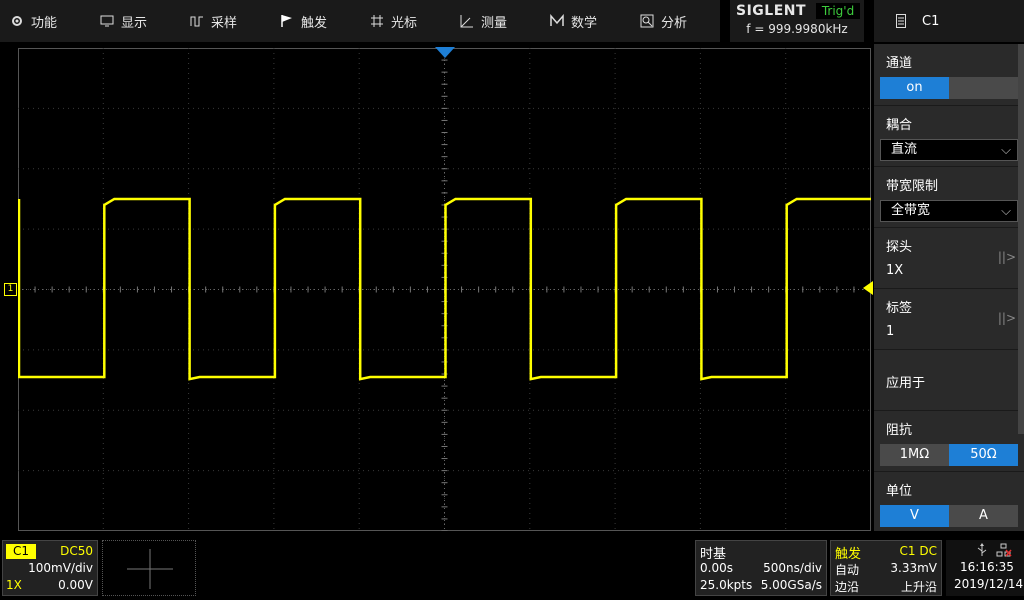 Image resolution: width=1024 pixels, height=600 pixels. What do you see at coordinates (931, 21) in the screenshot?
I see `panel-title: C1` at bounding box center [931, 21].